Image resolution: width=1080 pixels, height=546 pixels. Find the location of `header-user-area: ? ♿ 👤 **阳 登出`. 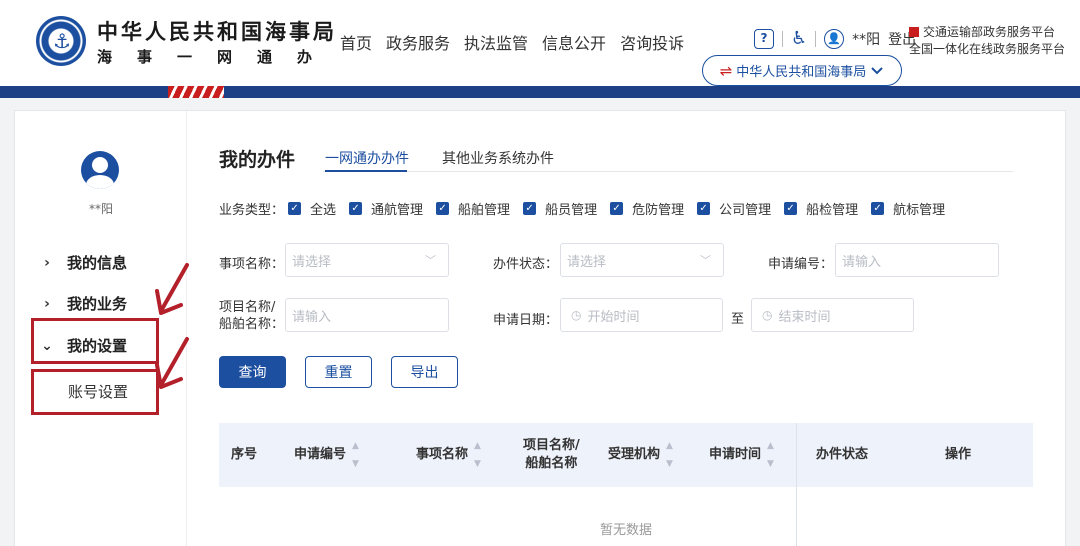

header-user-area: ? ♿ 👤 **阳 登出 is located at coordinates (835, 38).